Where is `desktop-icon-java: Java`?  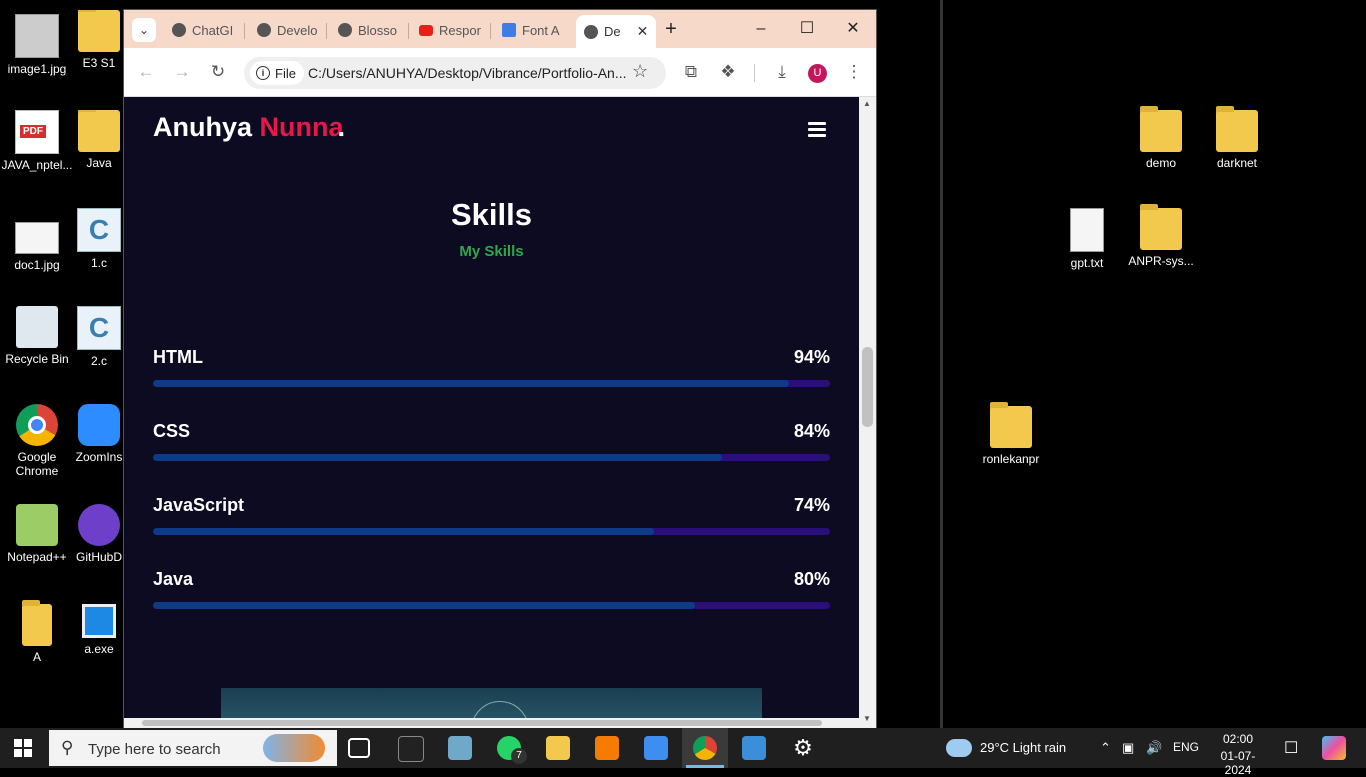 desktop-icon-java: Java is located at coordinates (99, 140).